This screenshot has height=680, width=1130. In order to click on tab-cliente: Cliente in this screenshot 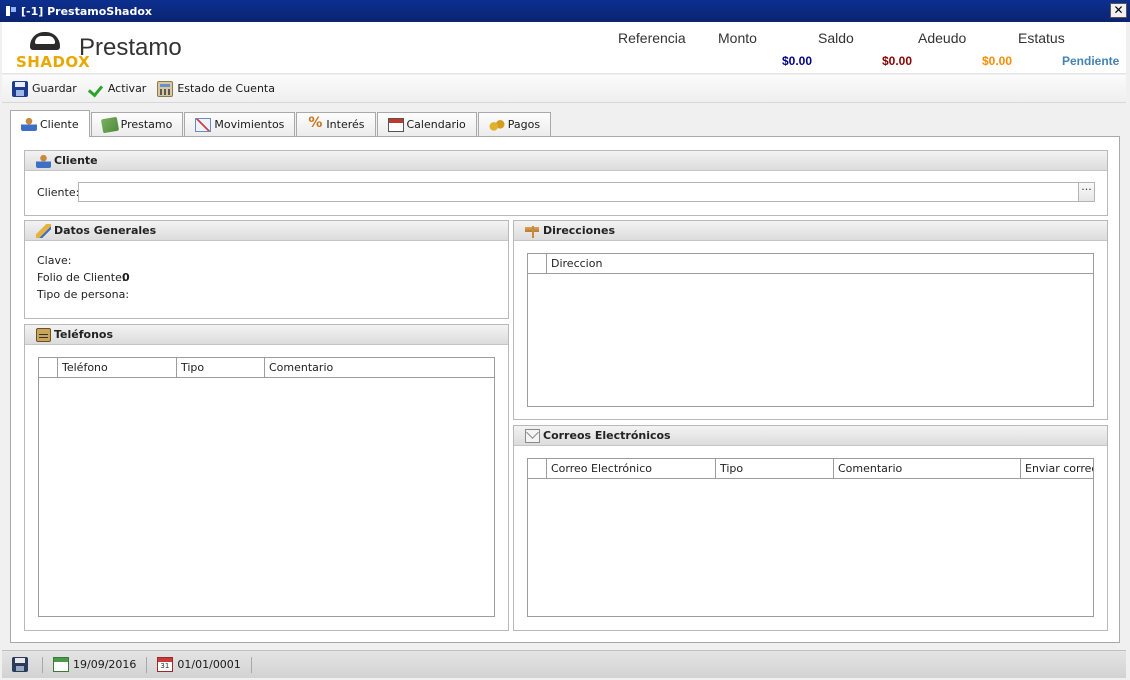, I will do `click(50, 123)`.